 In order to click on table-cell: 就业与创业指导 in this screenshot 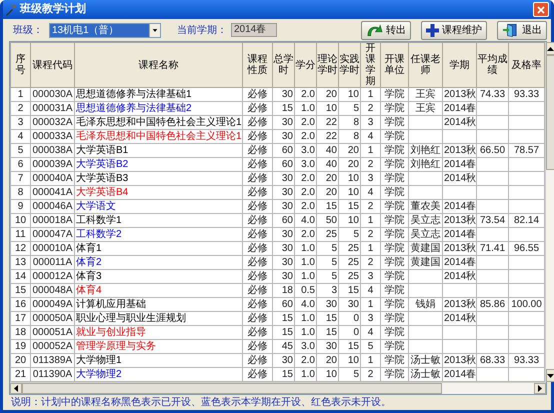, I will do `click(158, 333)`.